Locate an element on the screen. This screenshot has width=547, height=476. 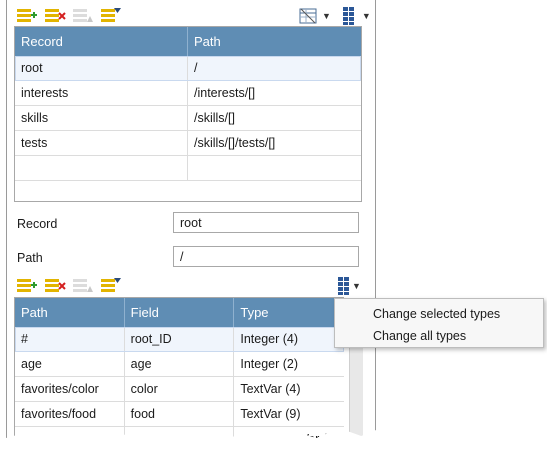
column-types-context-menu: Change selected types Change all types is located at coordinates (439, 323).